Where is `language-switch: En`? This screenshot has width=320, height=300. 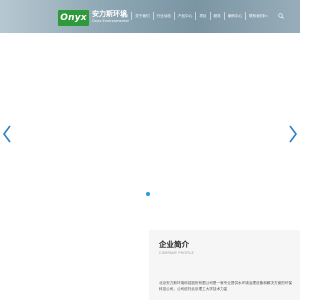
language-switch: En is located at coordinates (265, 16).